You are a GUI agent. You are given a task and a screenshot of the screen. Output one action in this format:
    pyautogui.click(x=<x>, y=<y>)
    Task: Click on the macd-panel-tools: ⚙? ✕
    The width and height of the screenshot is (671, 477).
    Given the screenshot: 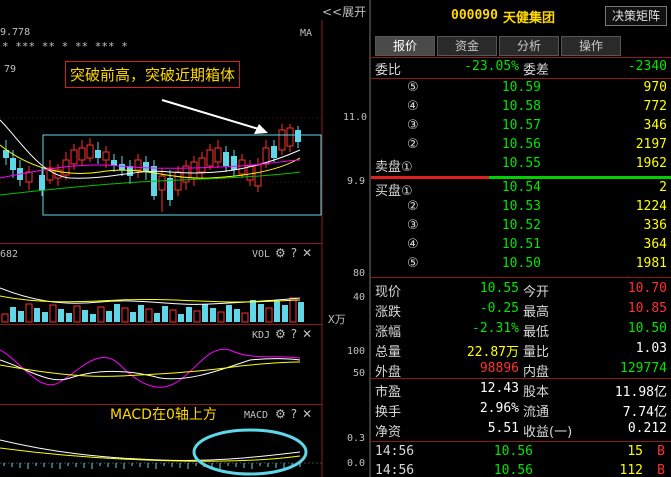 What is the action you would take?
    pyautogui.click(x=291, y=414)
    